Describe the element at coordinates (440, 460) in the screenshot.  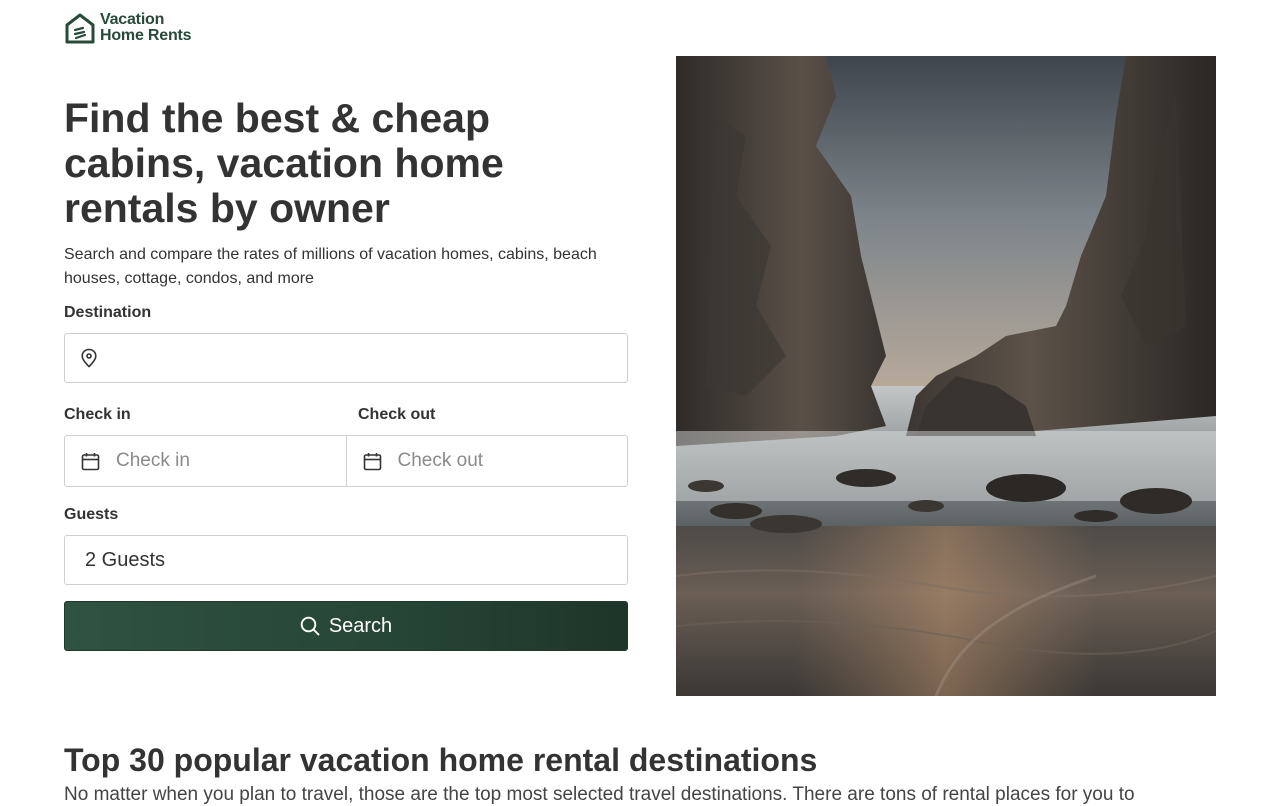
I see `checkout-placeholder: Check out` at that location.